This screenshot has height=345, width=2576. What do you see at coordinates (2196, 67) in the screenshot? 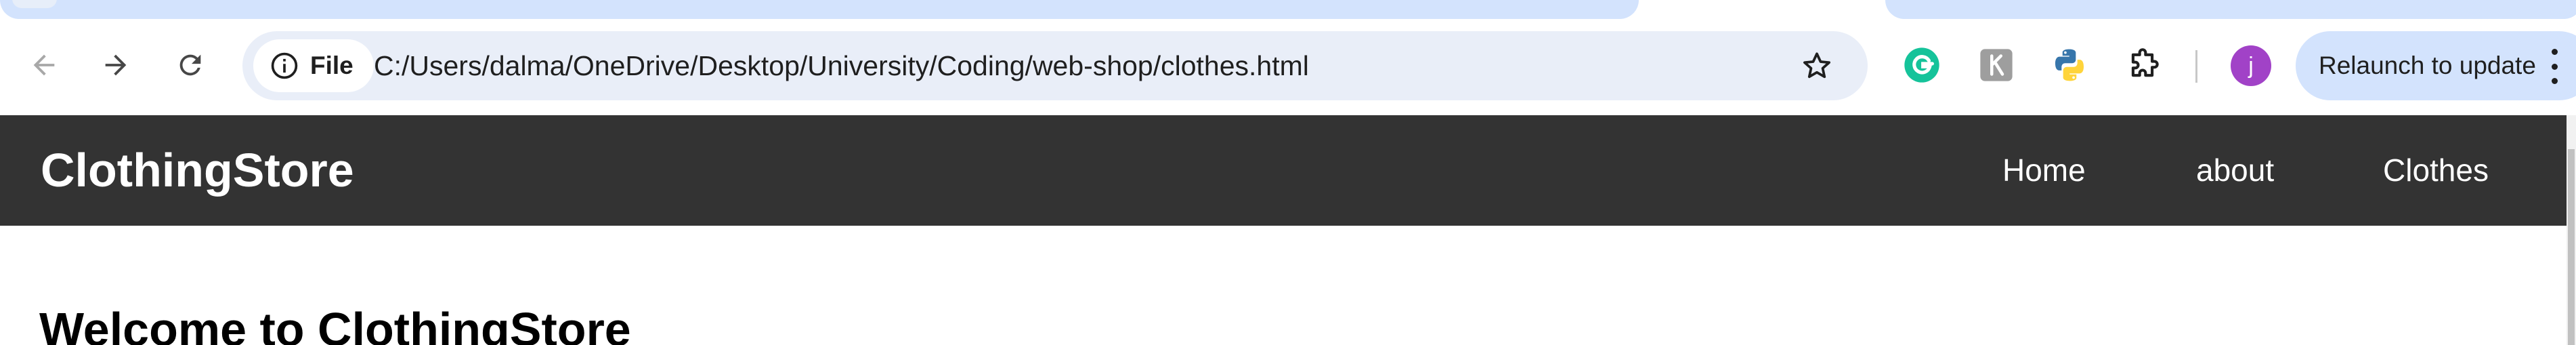
I see `toolbar-divider` at bounding box center [2196, 67].